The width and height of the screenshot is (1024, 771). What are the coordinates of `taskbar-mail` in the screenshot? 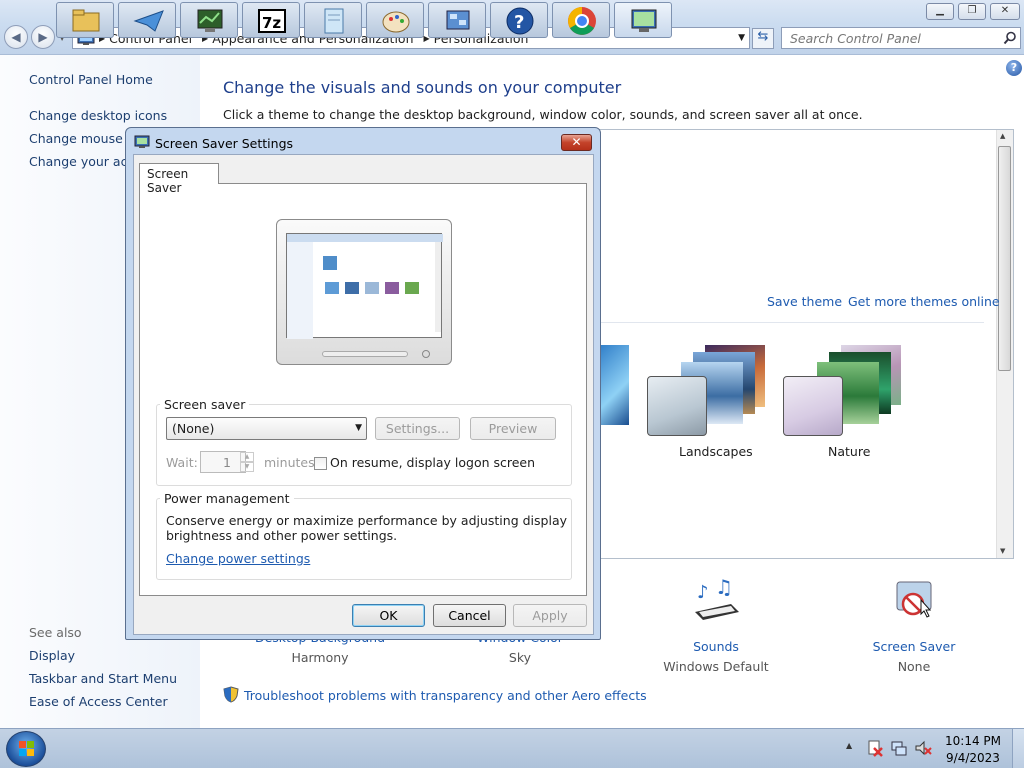 It's located at (147, 20).